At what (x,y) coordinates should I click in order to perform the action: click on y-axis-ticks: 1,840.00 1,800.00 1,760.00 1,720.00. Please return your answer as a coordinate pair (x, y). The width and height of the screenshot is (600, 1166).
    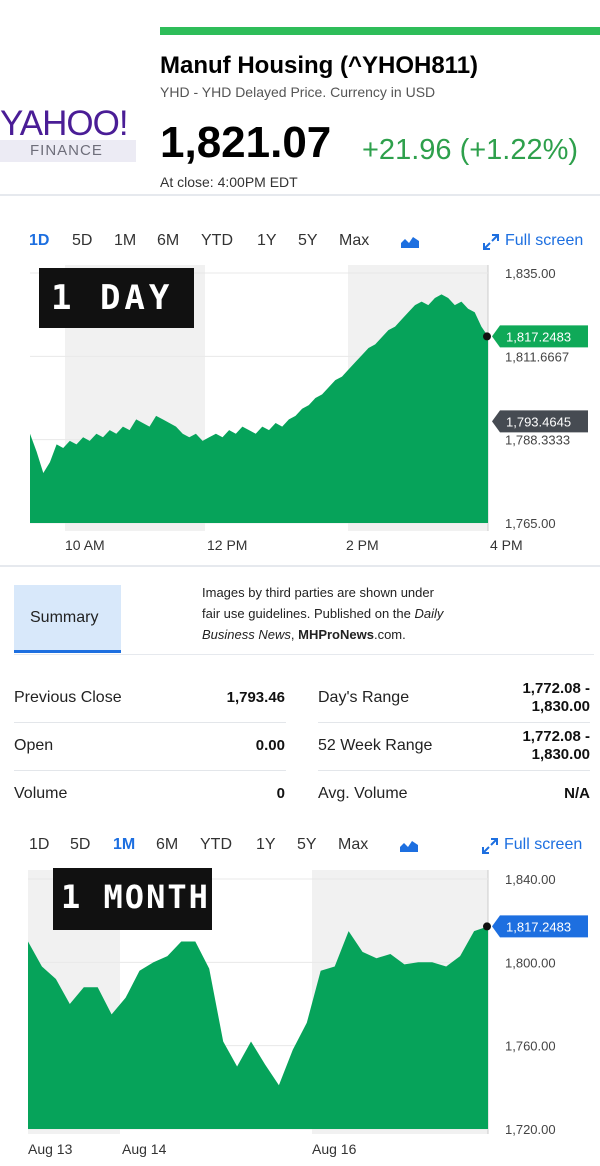
    Looking at the image, I should click on (530, 1004).